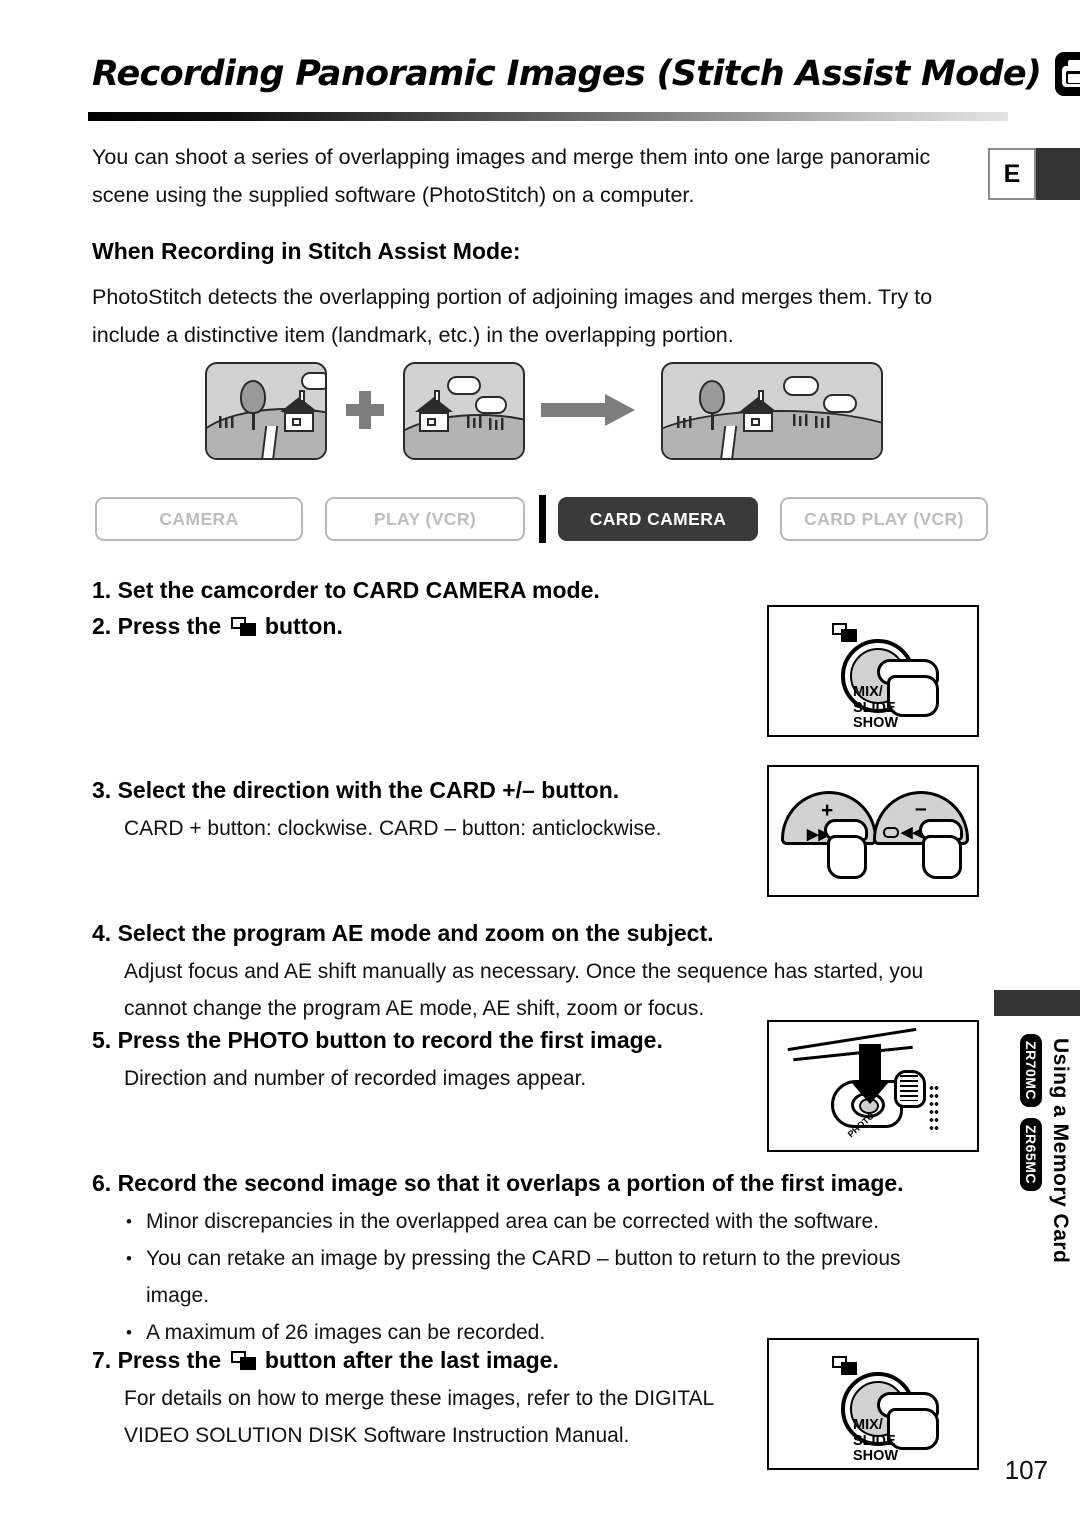  I want to click on slide-show-icon-panel-bottom, so click(844, 1366).